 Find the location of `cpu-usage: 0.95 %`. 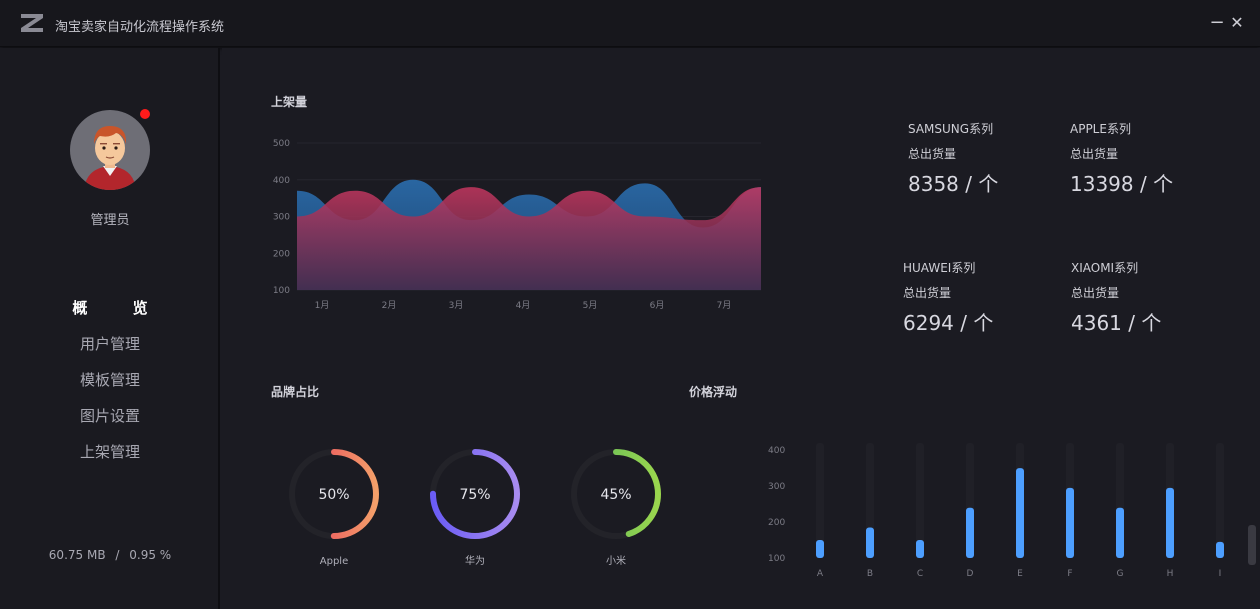

cpu-usage: 0.95 % is located at coordinates (150, 555).